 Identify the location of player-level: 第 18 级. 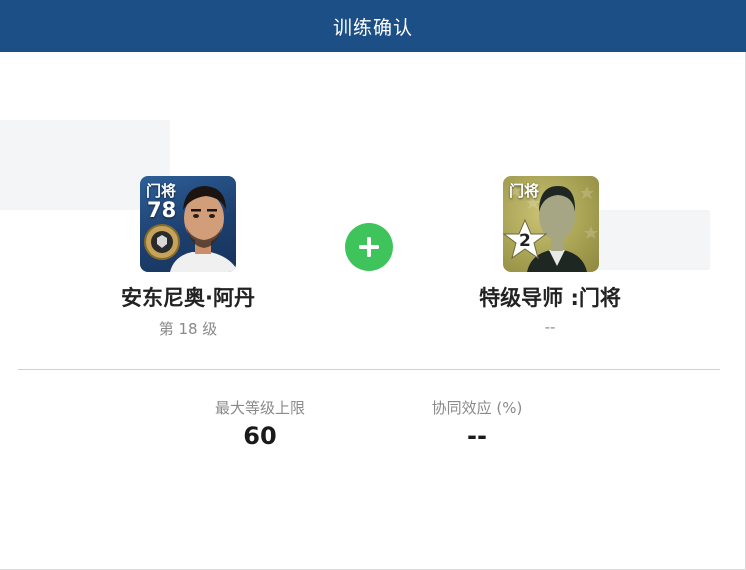
(188, 329).